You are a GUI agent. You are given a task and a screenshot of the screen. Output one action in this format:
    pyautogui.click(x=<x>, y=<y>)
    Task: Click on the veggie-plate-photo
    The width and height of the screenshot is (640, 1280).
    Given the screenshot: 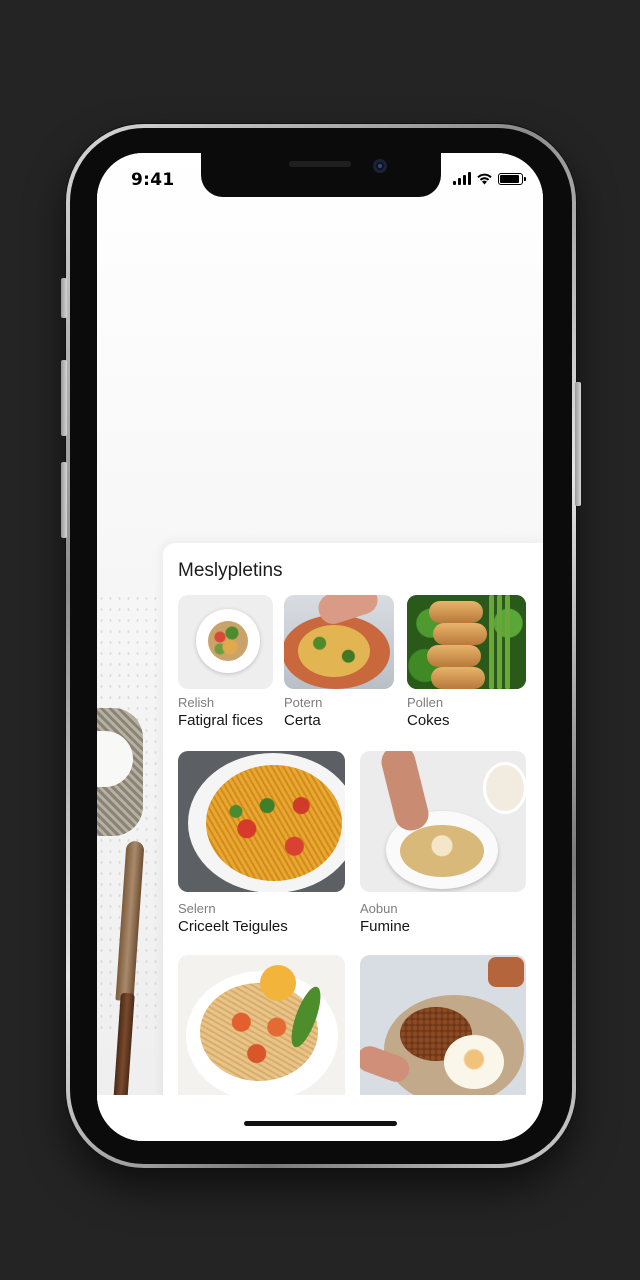 What is the action you would take?
    pyautogui.click(x=225, y=642)
    